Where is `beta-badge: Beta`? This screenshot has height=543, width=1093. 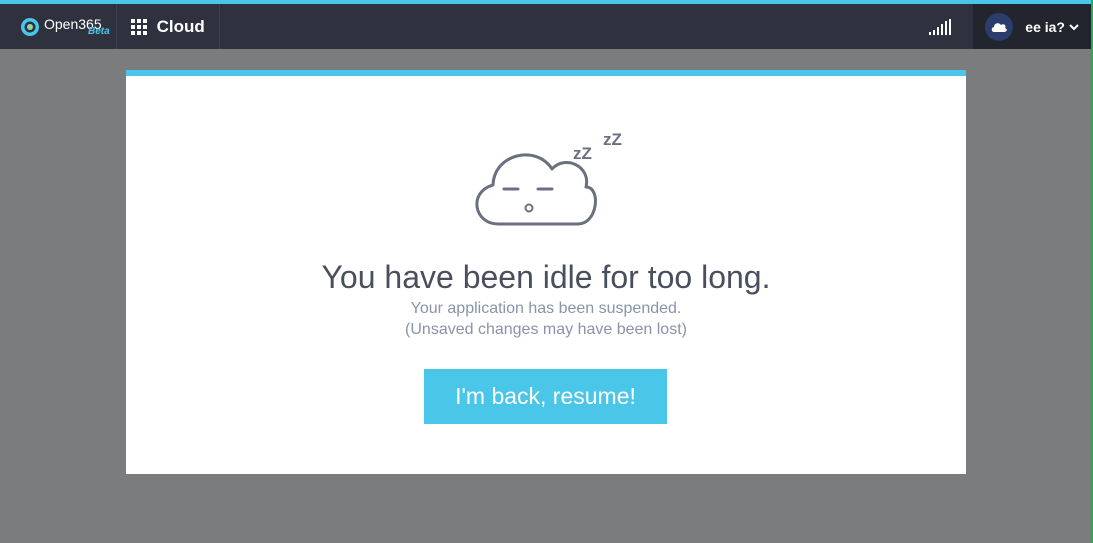
beta-badge: Beta is located at coordinates (99, 31).